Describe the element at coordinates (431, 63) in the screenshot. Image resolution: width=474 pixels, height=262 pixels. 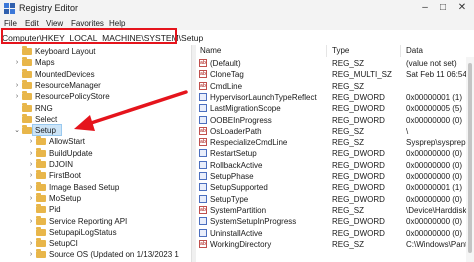
I see `value-data: (value not set)` at that location.